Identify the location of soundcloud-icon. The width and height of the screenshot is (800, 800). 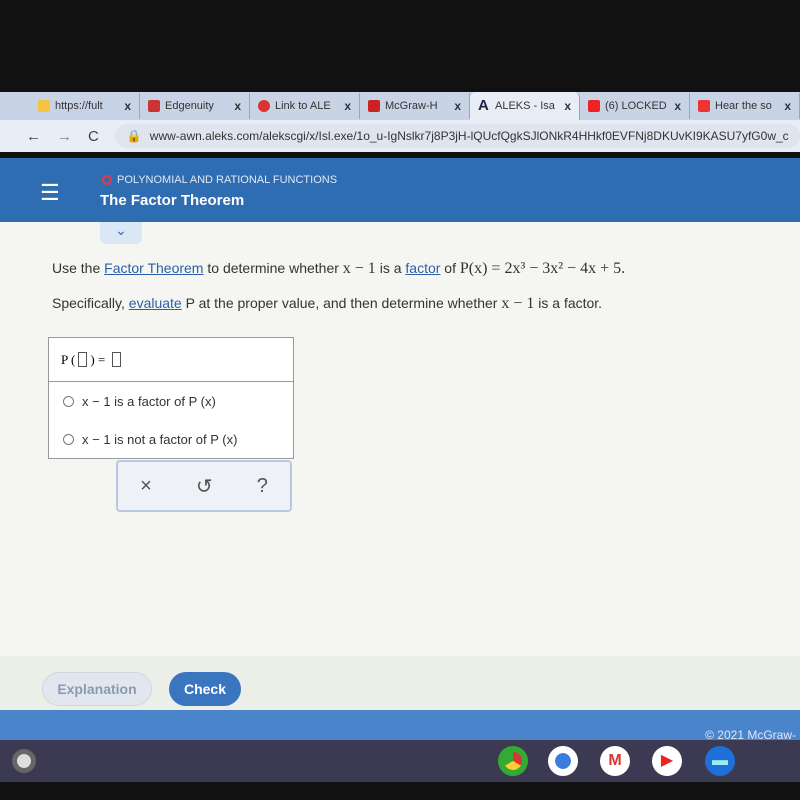
(704, 106).